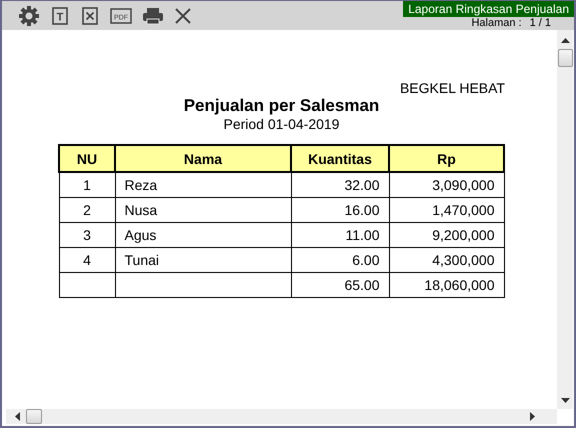 The width and height of the screenshot is (576, 428). What do you see at coordinates (340, 285) in the screenshot?
I see `total-quantity-cell: 65.00` at bounding box center [340, 285].